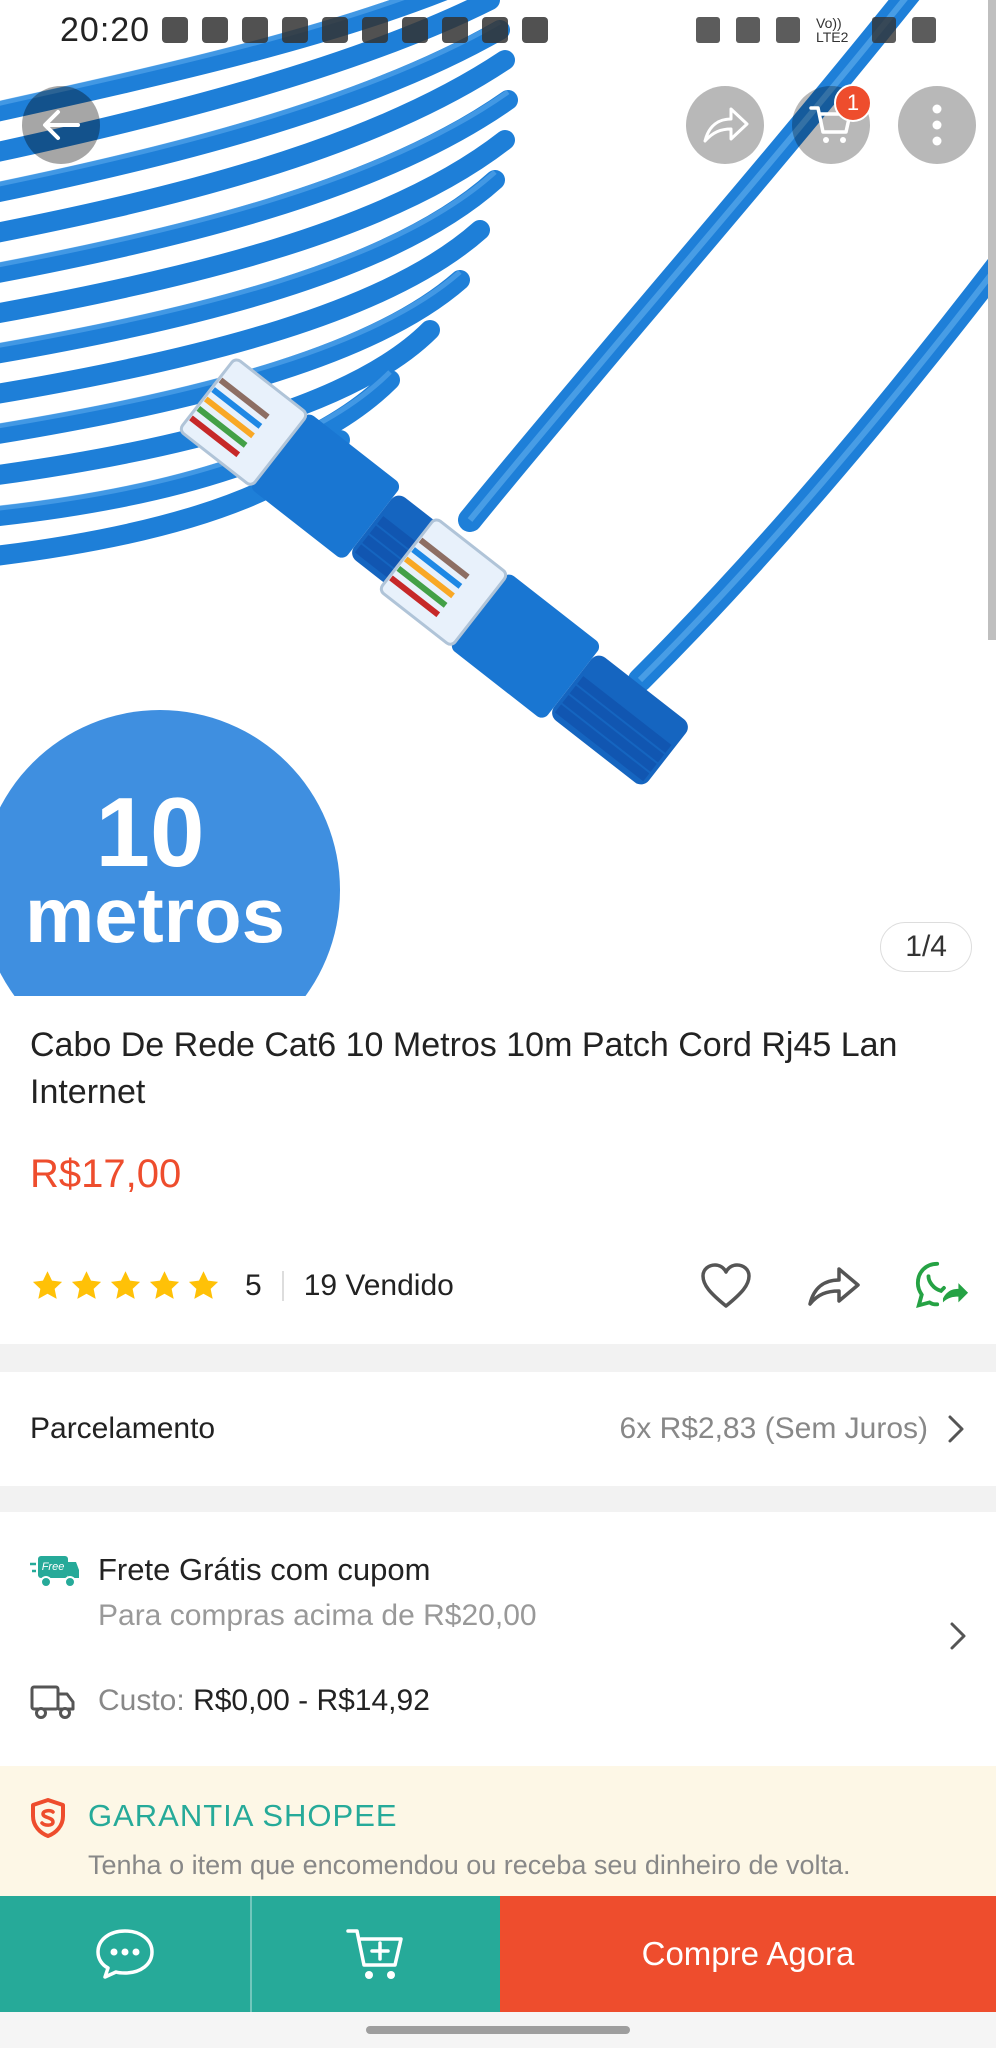 The image size is (996, 2048). Describe the element at coordinates (853, 103) in the screenshot. I see `cart-count-badge: 1` at that location.